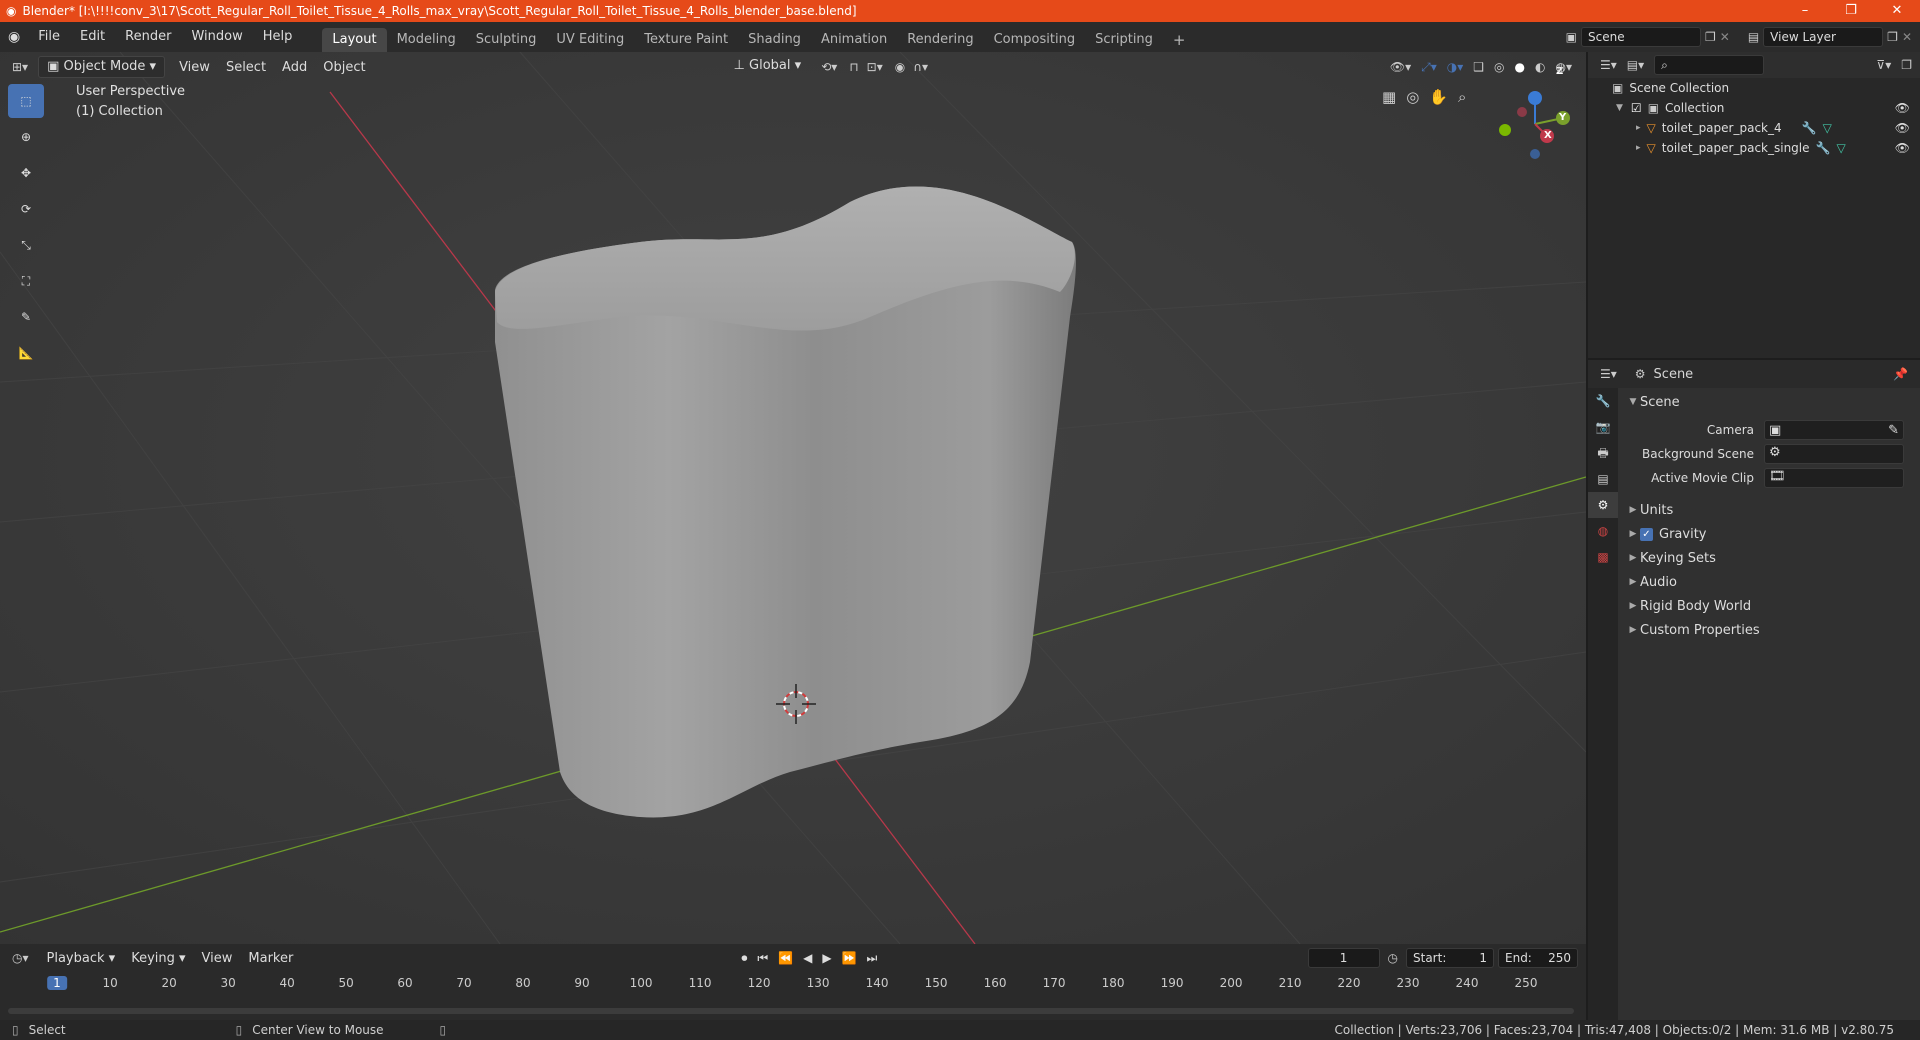 The height and width of the screenshot is (1040, 1920). I want to click on menu-file: File, so click(49, 37).